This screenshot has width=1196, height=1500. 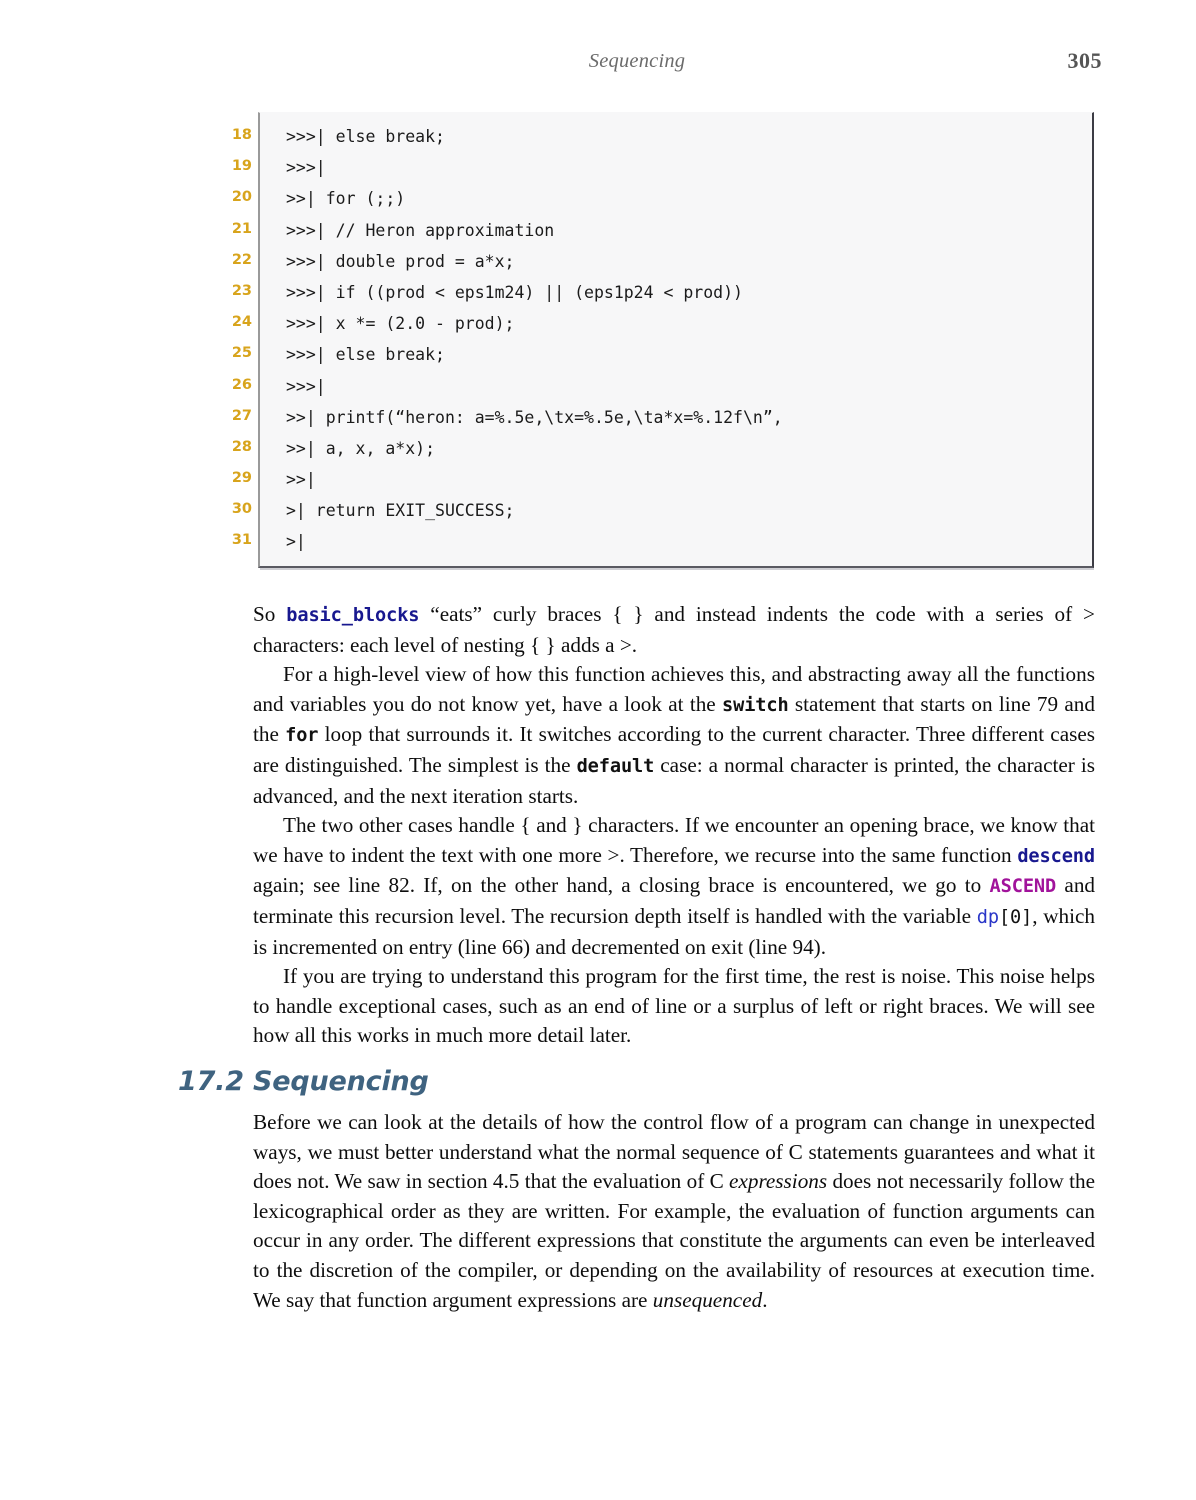 I want to click on inline-code-for: for, so click(x=302, y=736).